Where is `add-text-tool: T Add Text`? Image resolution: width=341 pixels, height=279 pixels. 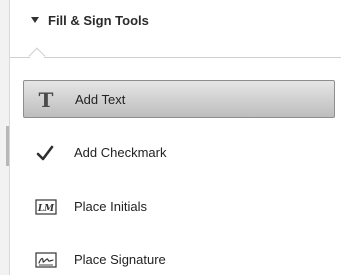
add-text-tool: T Add Text is located at coordinates (179, 99).